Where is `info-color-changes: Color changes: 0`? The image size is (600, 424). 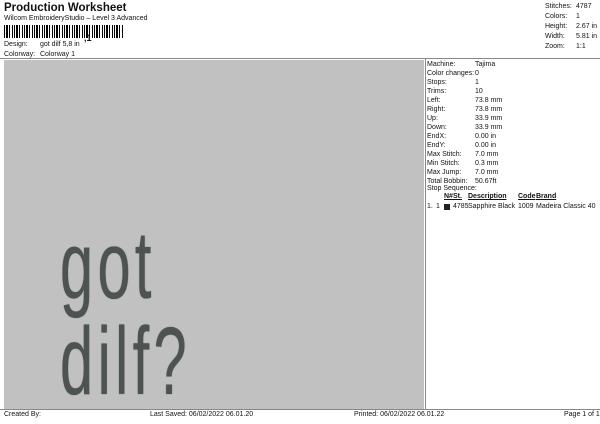 info-color-changes: Color changes: 0 is located at coordinates (453, 73).